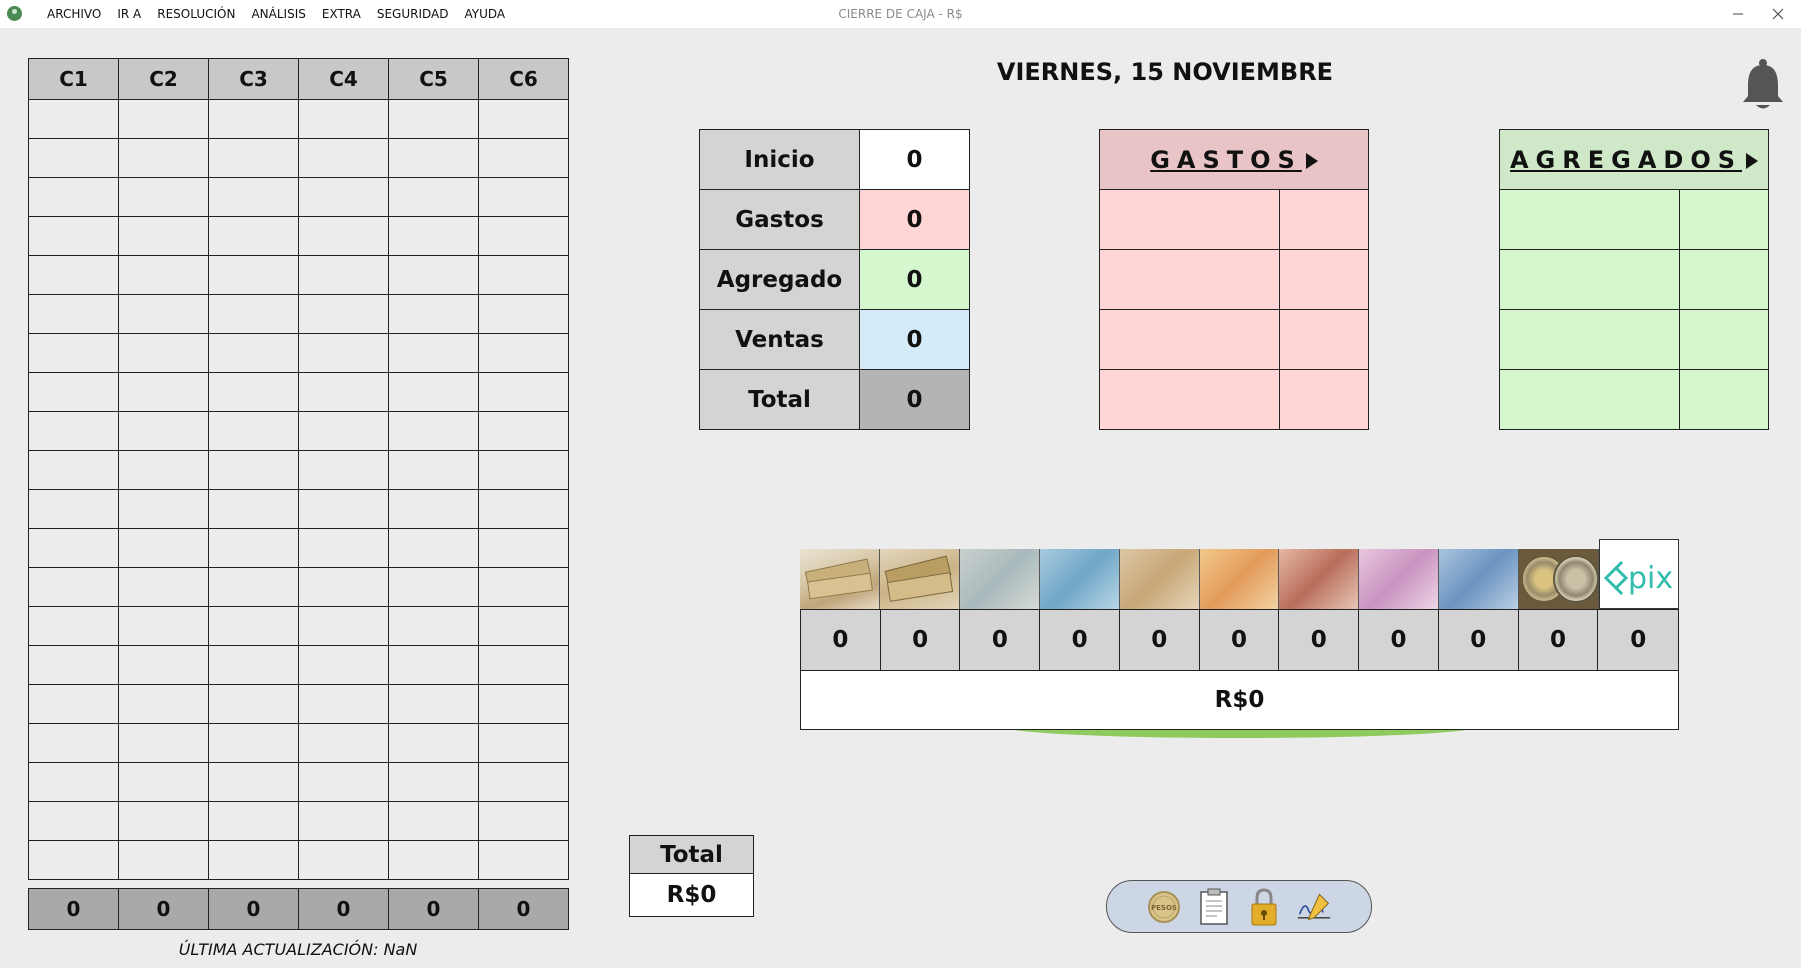 The image size is (1801, 968). What do you see at coordinates (1314, 907) in the screenshot?
I see `signature-button` at bounding box center [1314, 907].